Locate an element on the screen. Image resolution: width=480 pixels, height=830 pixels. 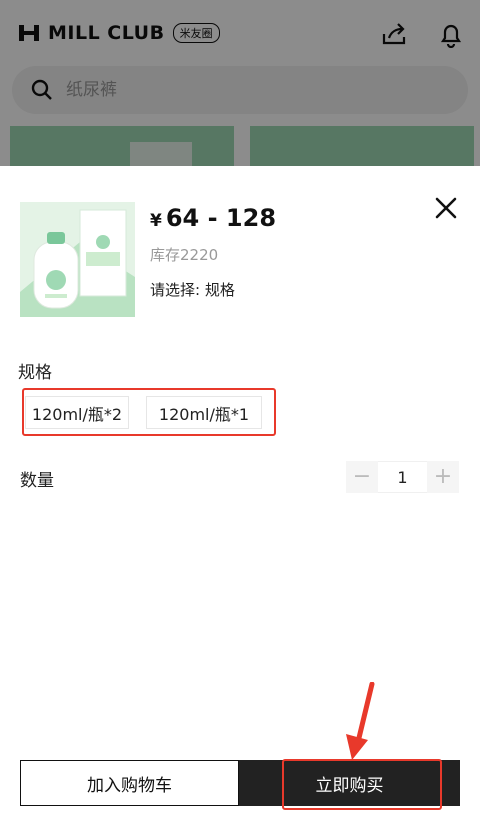
stock-count: 库存2220 is located at coordinates (184, 255).